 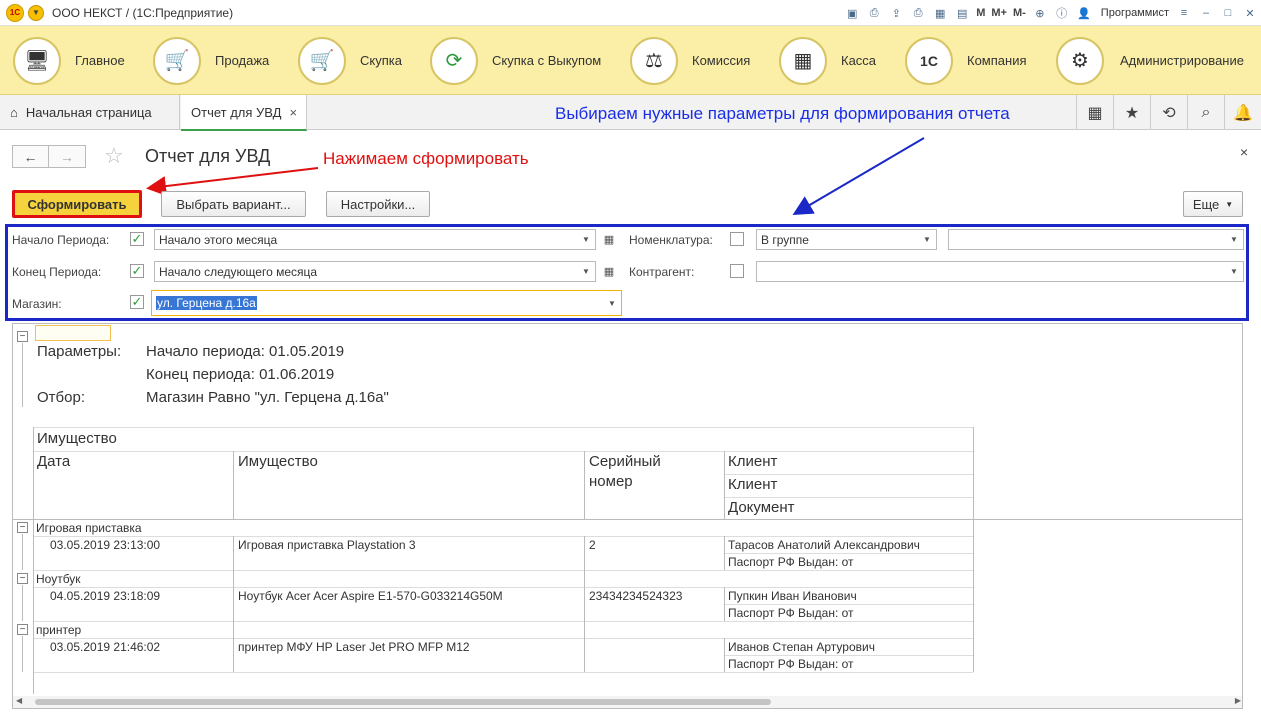 I want to click on memory-plus-button: M+, so click(x=999, y=13).